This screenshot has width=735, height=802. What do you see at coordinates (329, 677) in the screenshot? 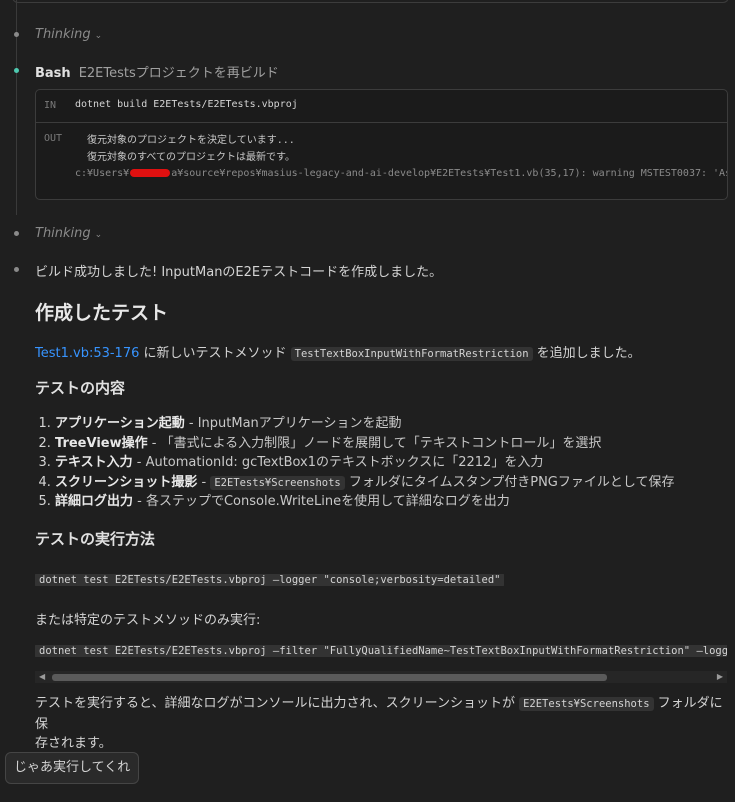
I see `scrollbar-thumb` at bounding box center [329, 677].